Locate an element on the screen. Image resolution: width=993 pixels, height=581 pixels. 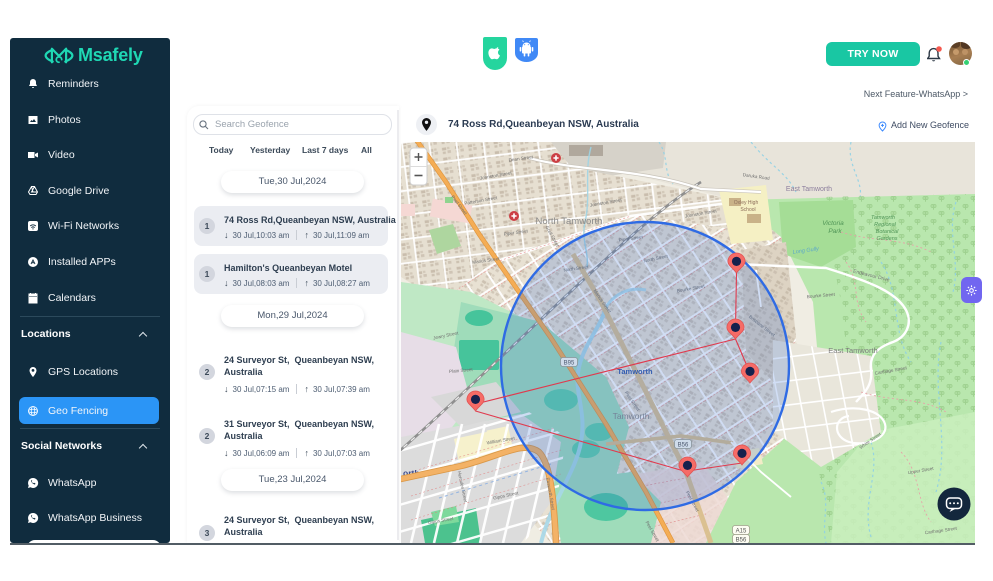
svg-text: Botanical is located at coordinates (887, 232).